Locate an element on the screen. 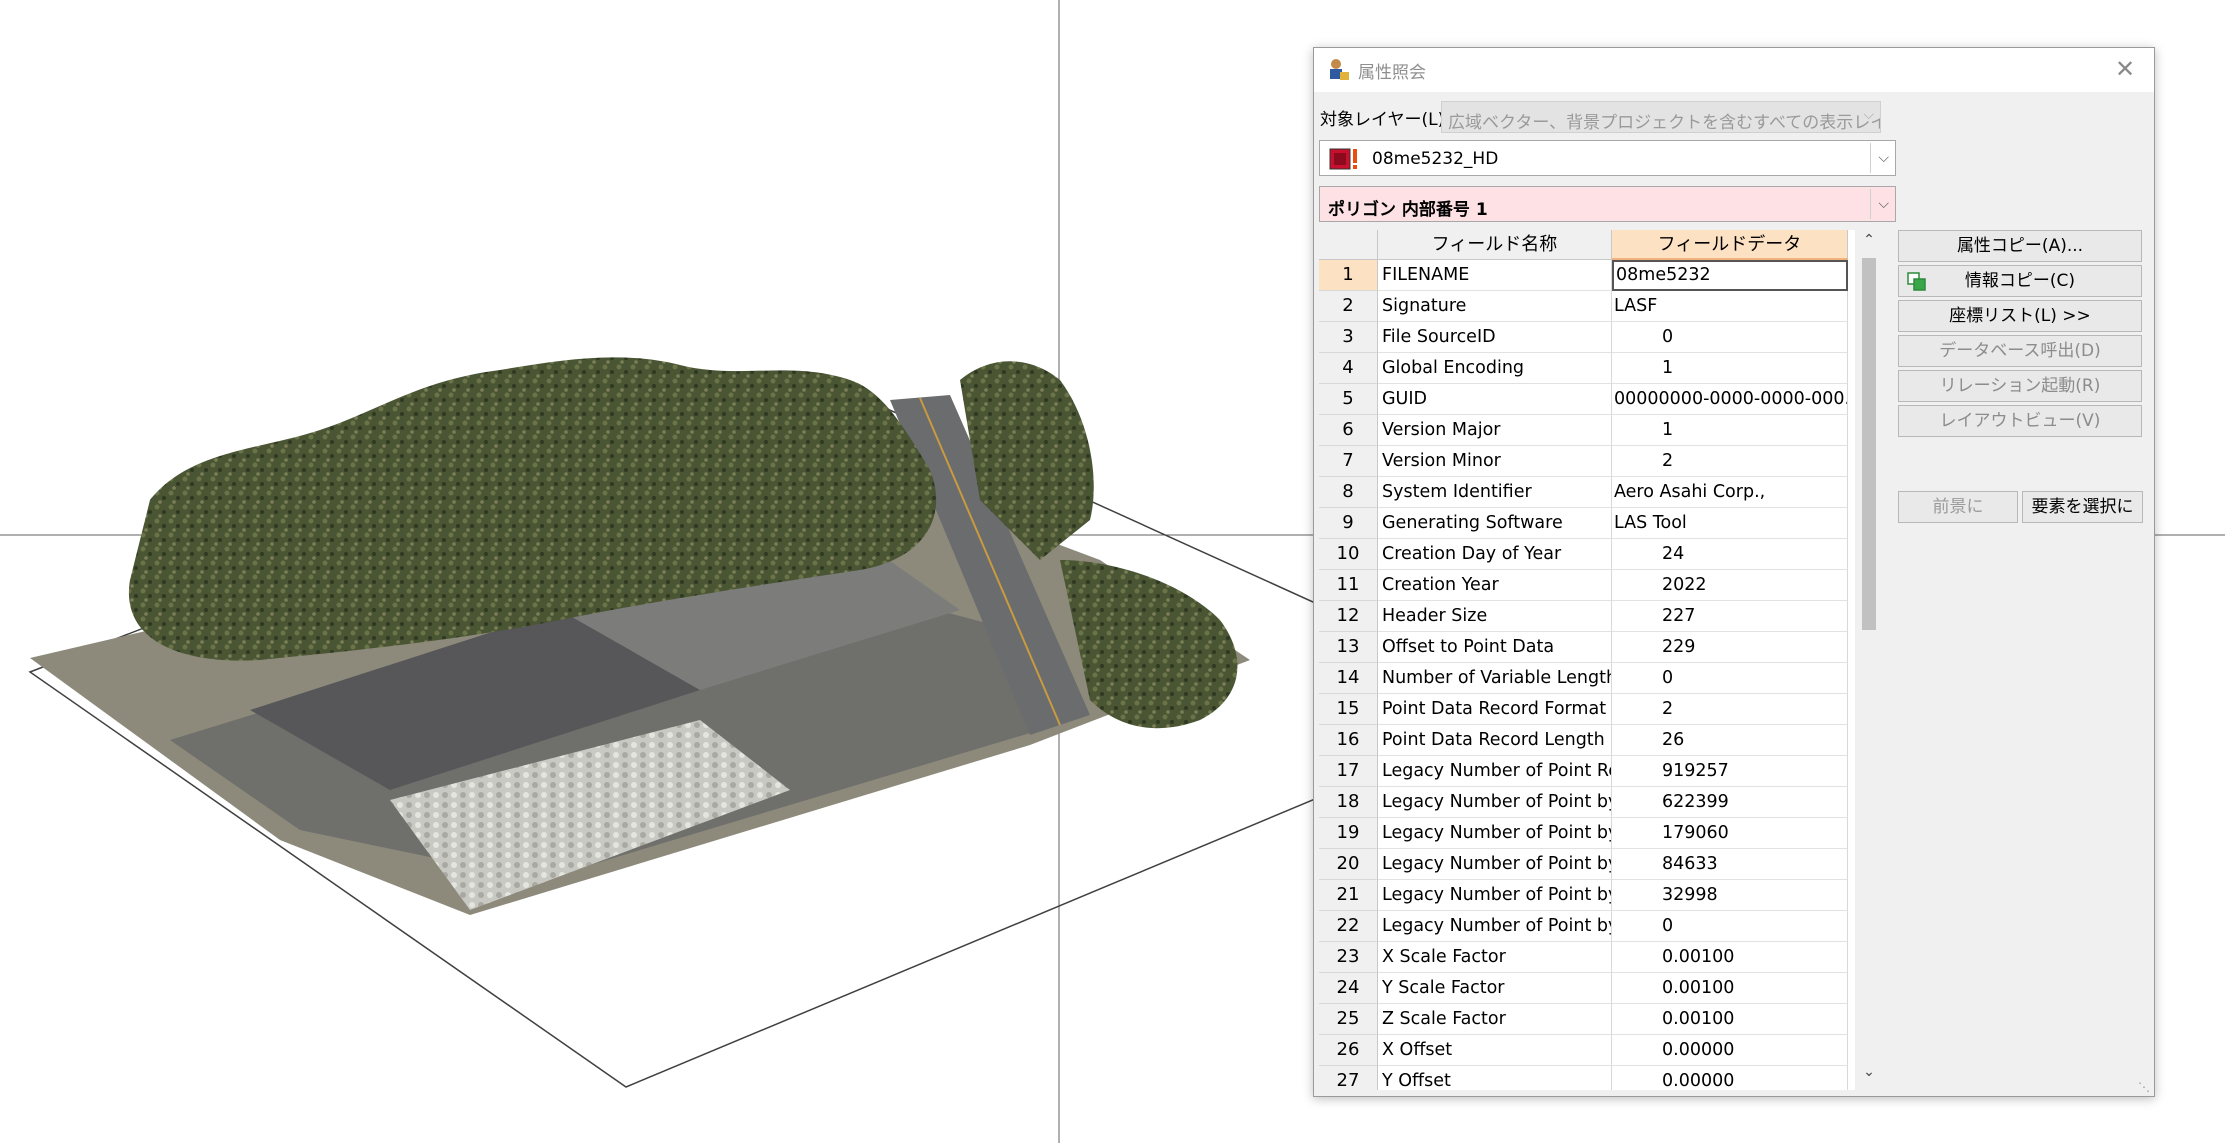 This screenshot has height=1143, width=2225. resize-grip-icon: ⋱ is located at coordinates (2145, 1087).